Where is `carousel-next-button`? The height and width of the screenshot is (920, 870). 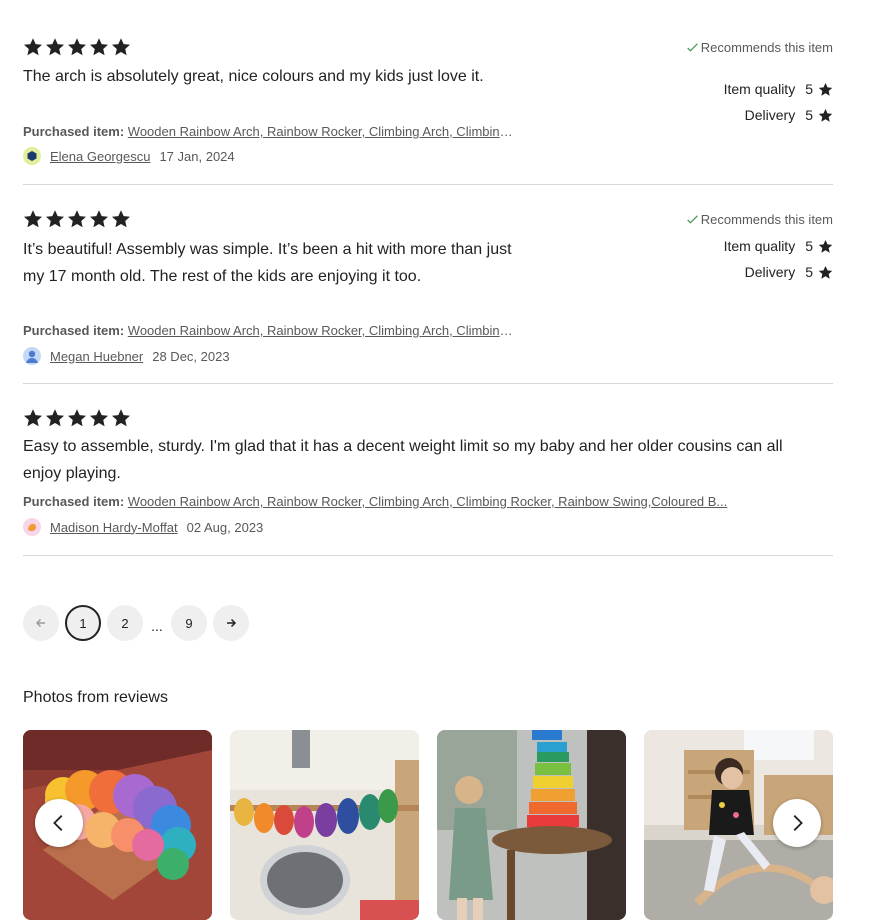
carousel-next-button is located at coordinates (797, 823).